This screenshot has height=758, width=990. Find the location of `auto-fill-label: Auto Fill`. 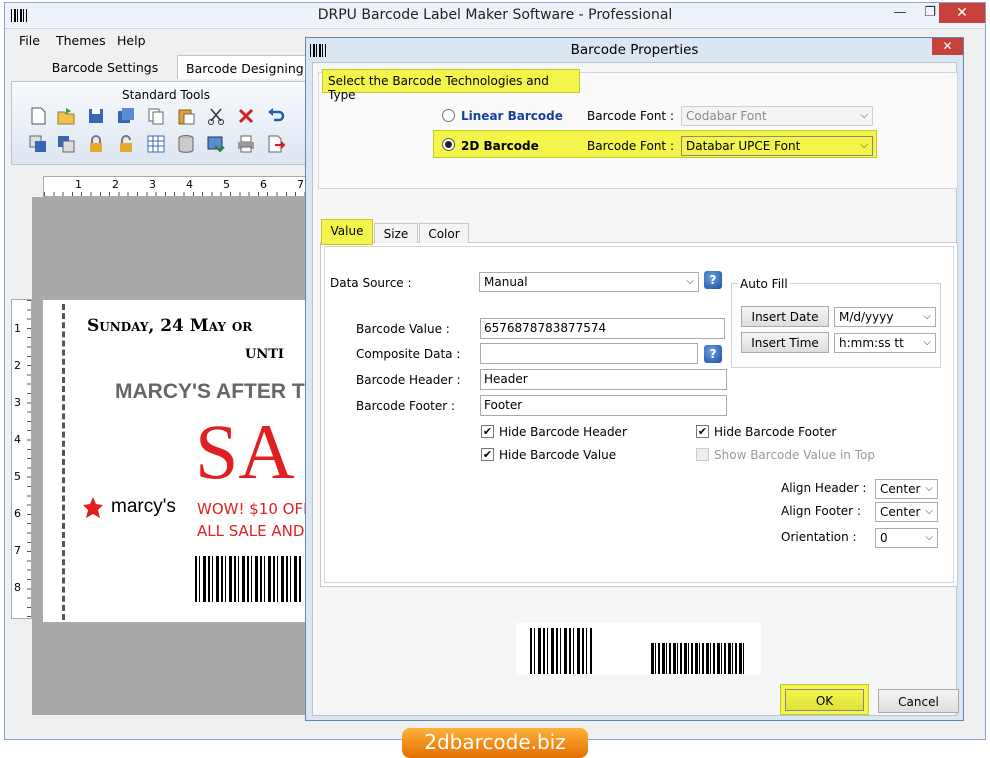

auto-fill-label: Auto Fill is located at coordinates (764, 284).